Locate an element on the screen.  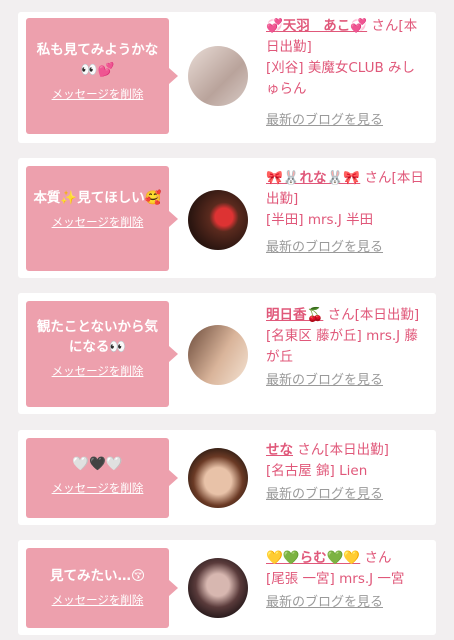
message-text: 見てみたい…😚 is located at coordinates (97, 576).